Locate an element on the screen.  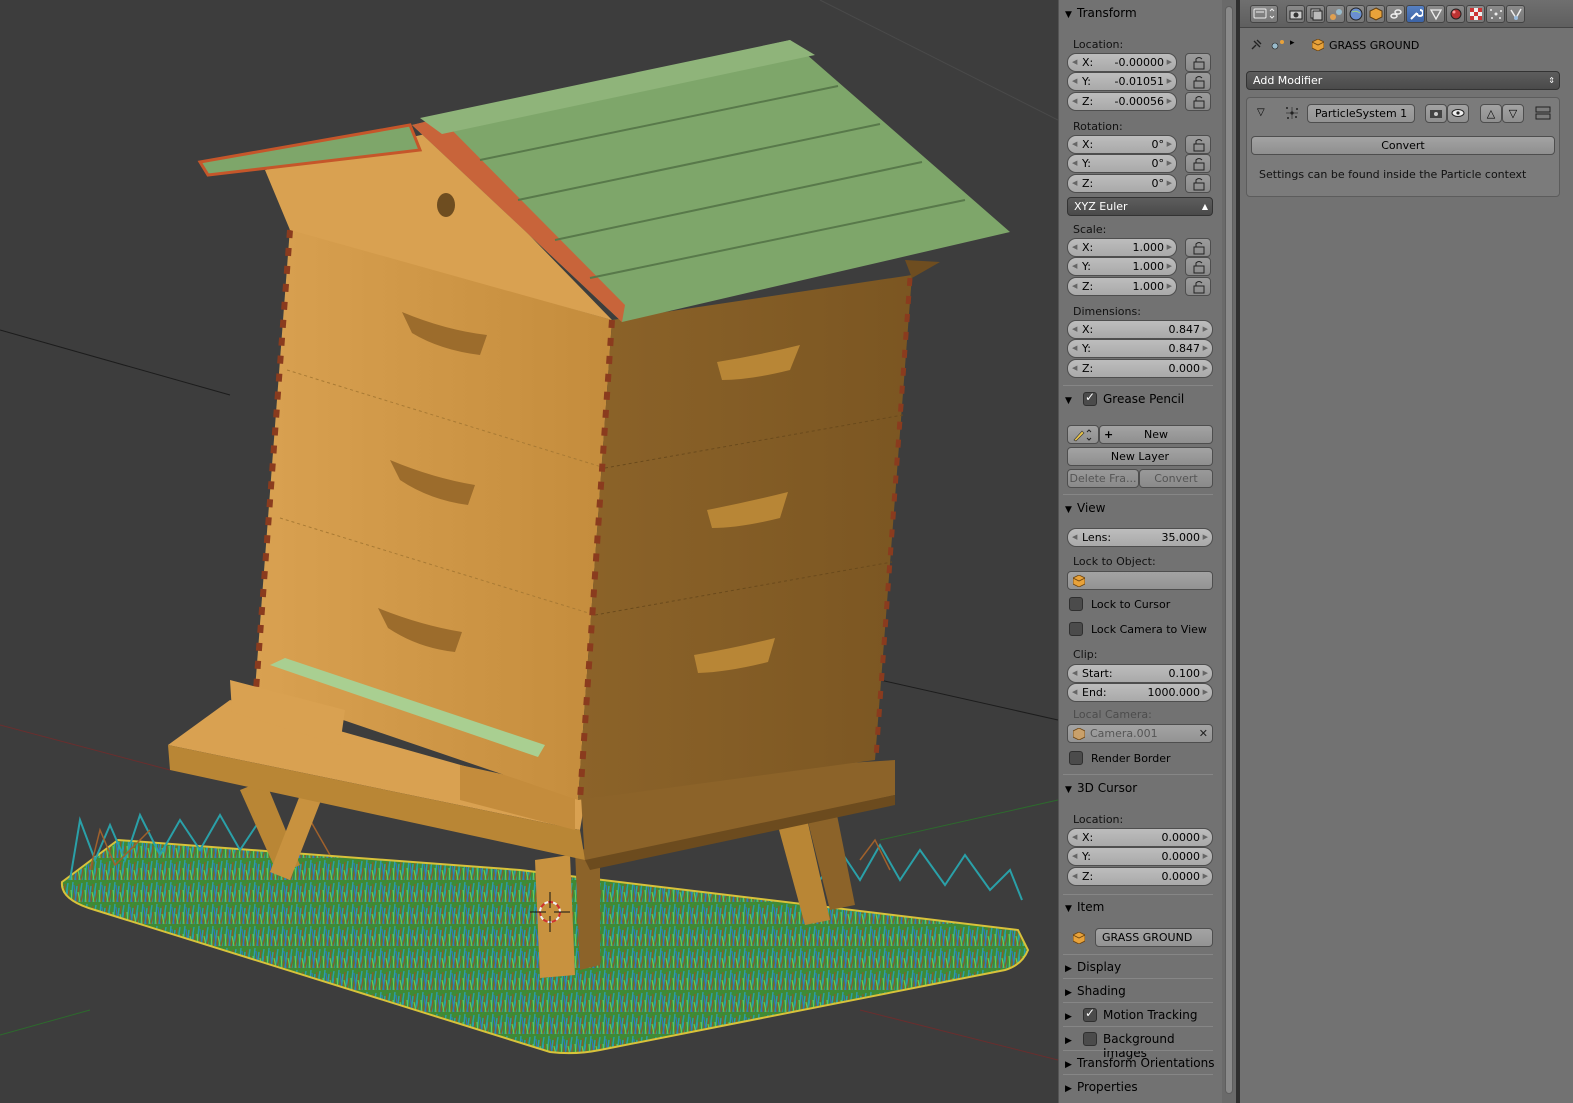
dimensions-y-field: ◀ Y: 0.847 ▶ is located at coordinates (1140, 348).